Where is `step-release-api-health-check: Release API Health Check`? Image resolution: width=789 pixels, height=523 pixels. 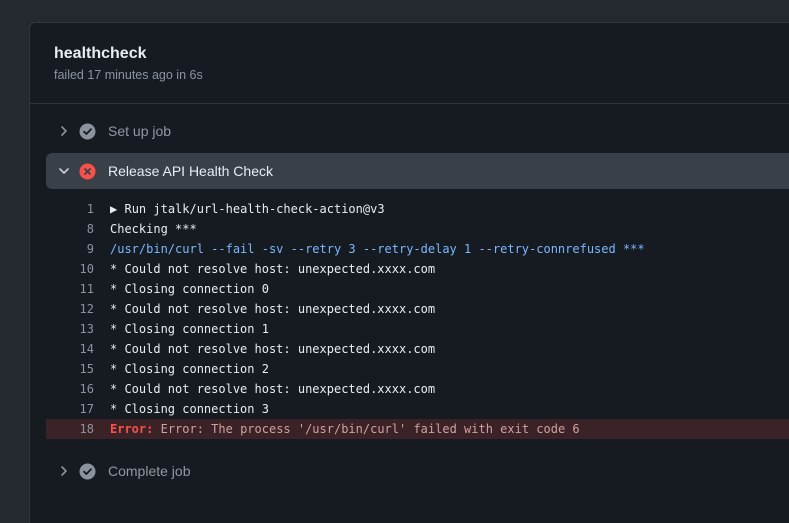 step-release-api-health-check: Release API Health Check is located at coordinates (417, 171).